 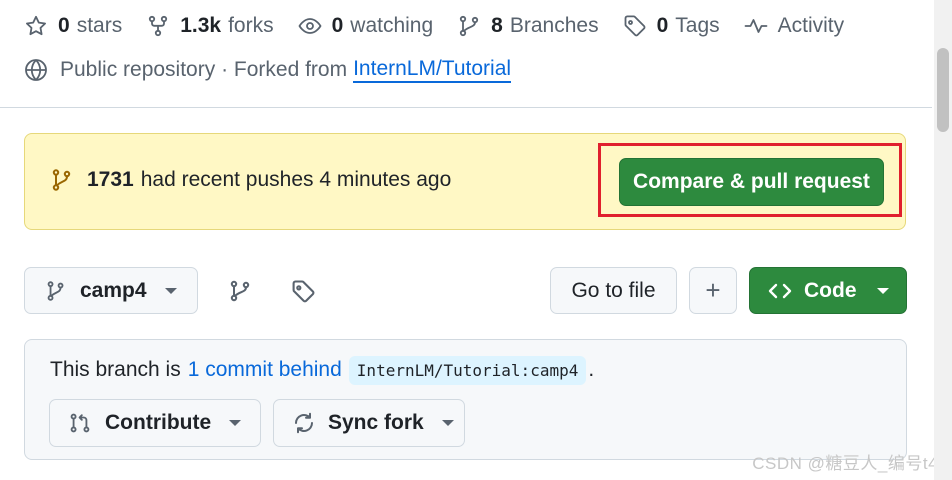 I want to click on branch-status-suffix: ., so click(x=591, y=369).